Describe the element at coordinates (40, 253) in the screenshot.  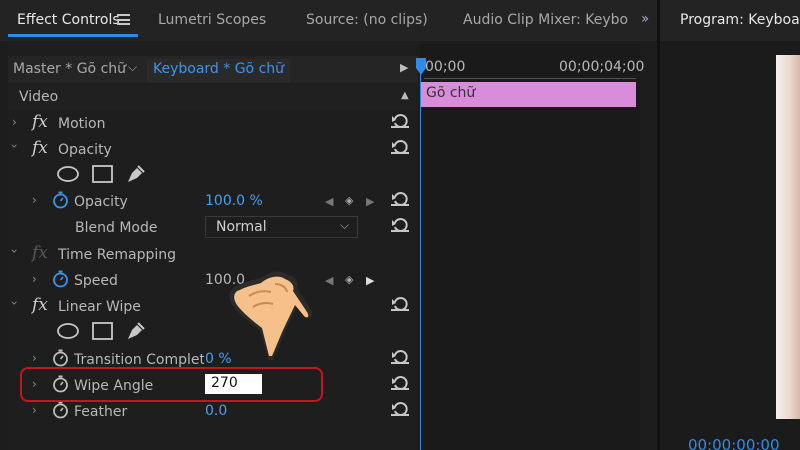
I see `fx-icon-disabled: fx` at that location.